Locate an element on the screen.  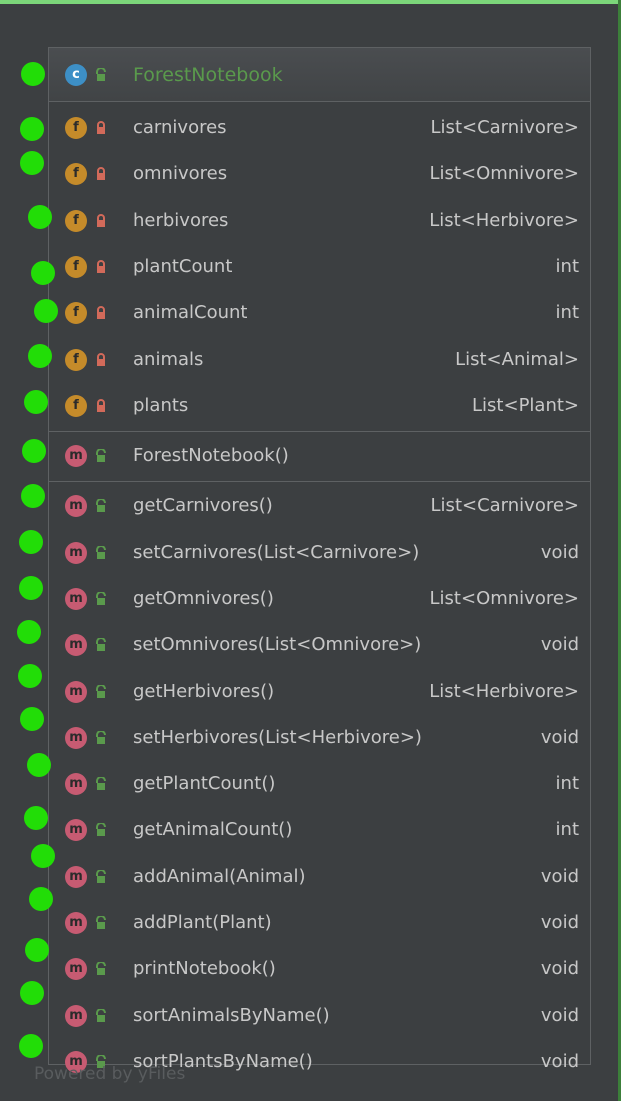
method-row: m addAnimal(Animal) void is located at coordinates (319, 877).